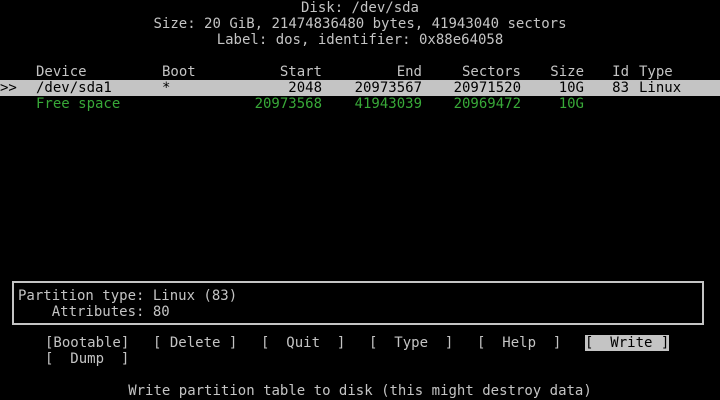  Describe the element at coordinates (288, 104) in the screenshot. I see `cell-start: 20973568` at that location.